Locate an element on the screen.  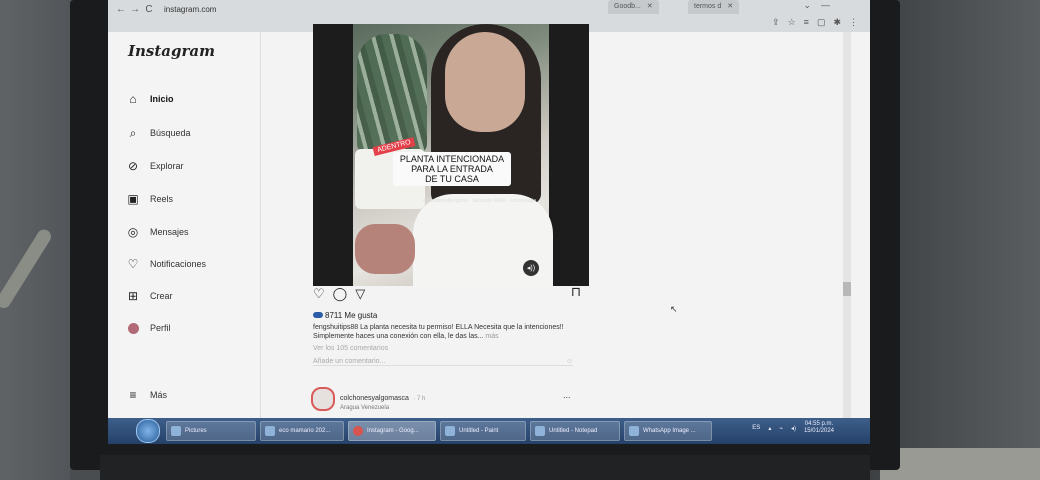
bookmark-icon: ⊓ is located at coordinates (576, 292).